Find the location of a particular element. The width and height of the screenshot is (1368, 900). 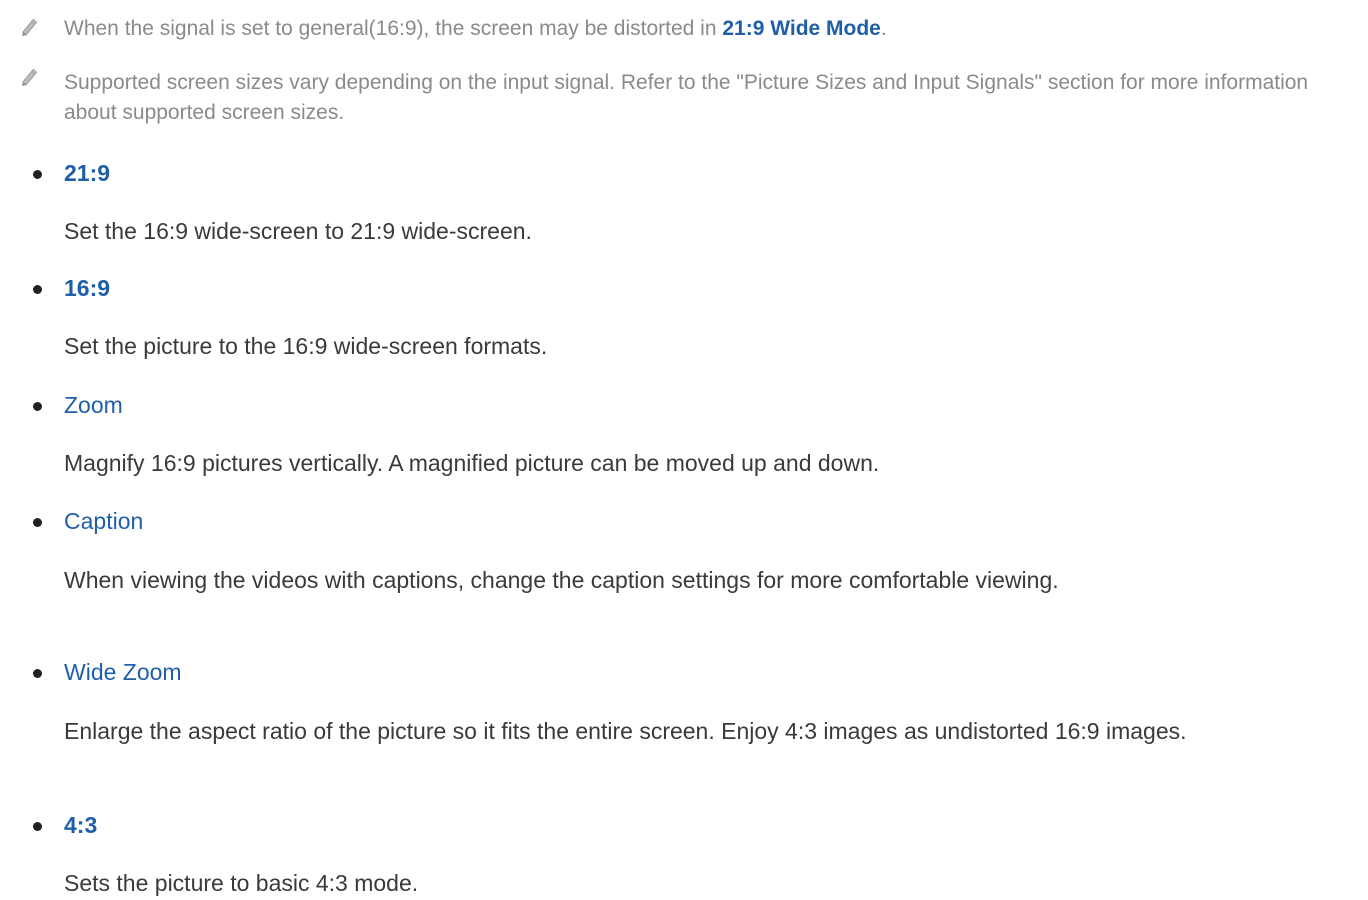

item-title: Wide Zoom is located at coordinates (123, 672).